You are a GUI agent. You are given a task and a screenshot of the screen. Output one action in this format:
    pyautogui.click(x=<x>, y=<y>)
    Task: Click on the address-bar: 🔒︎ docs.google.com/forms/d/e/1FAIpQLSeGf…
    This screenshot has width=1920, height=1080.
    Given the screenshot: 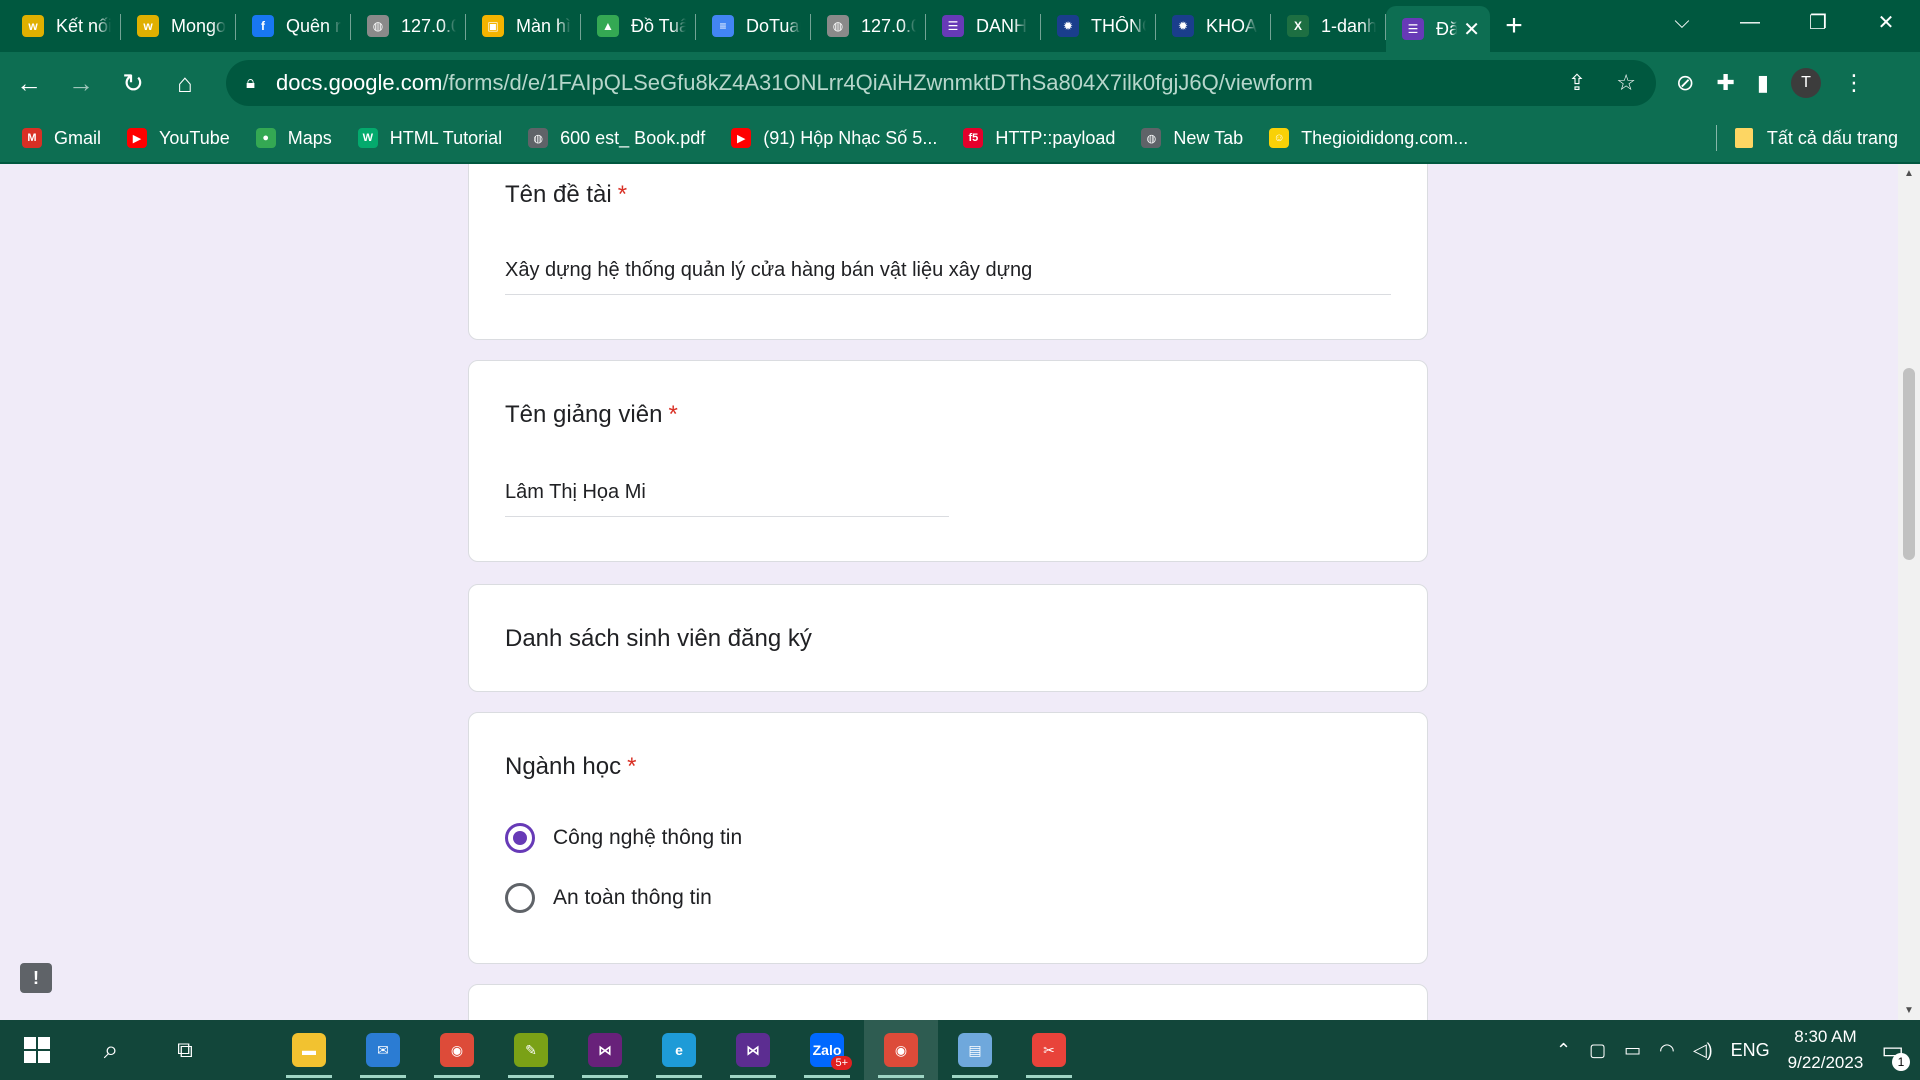 What is the action you would take?
    pyautogui.click(x=941, y=83)
    